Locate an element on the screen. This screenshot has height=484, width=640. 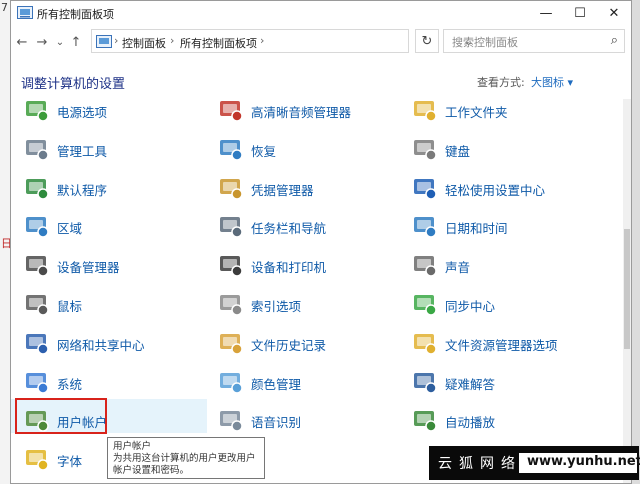
view-by-dropdown: 大图标 ▾ is located at coordinates (552, 82).